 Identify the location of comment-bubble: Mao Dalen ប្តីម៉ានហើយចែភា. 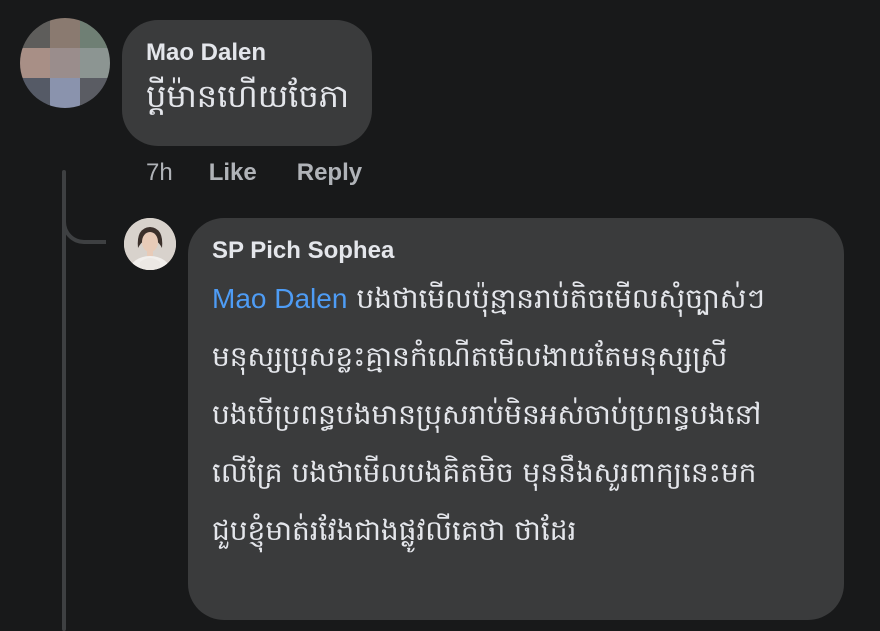
(247, 83).